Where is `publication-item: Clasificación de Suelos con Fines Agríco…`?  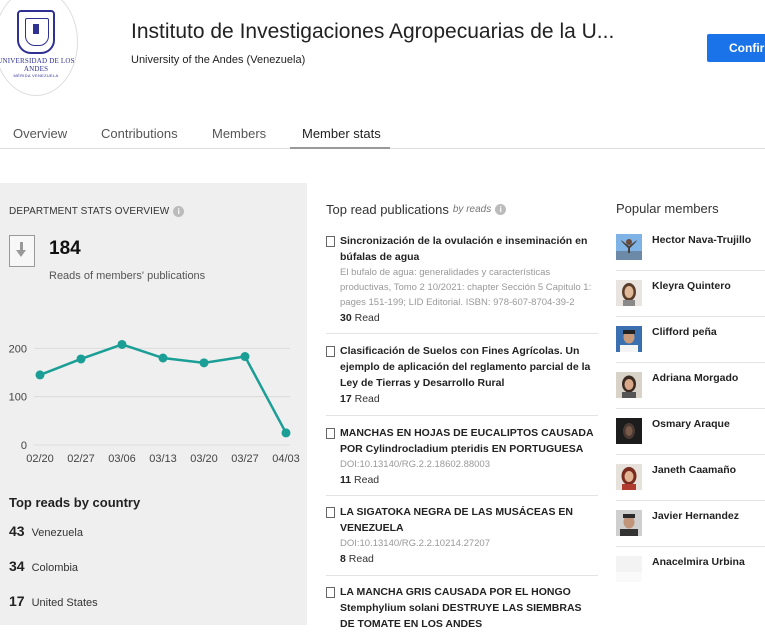 publication-item: Clasificación de Suelos con Fines Agríco… is located at coordinates (462, 375).